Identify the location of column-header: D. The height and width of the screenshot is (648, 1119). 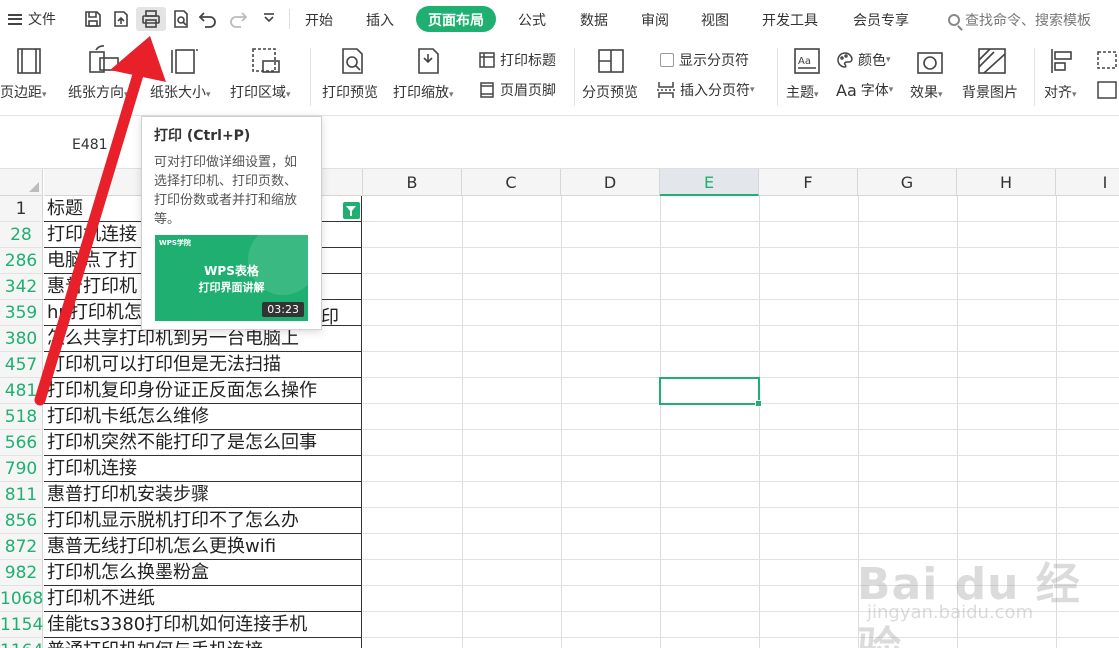
(610, 182).